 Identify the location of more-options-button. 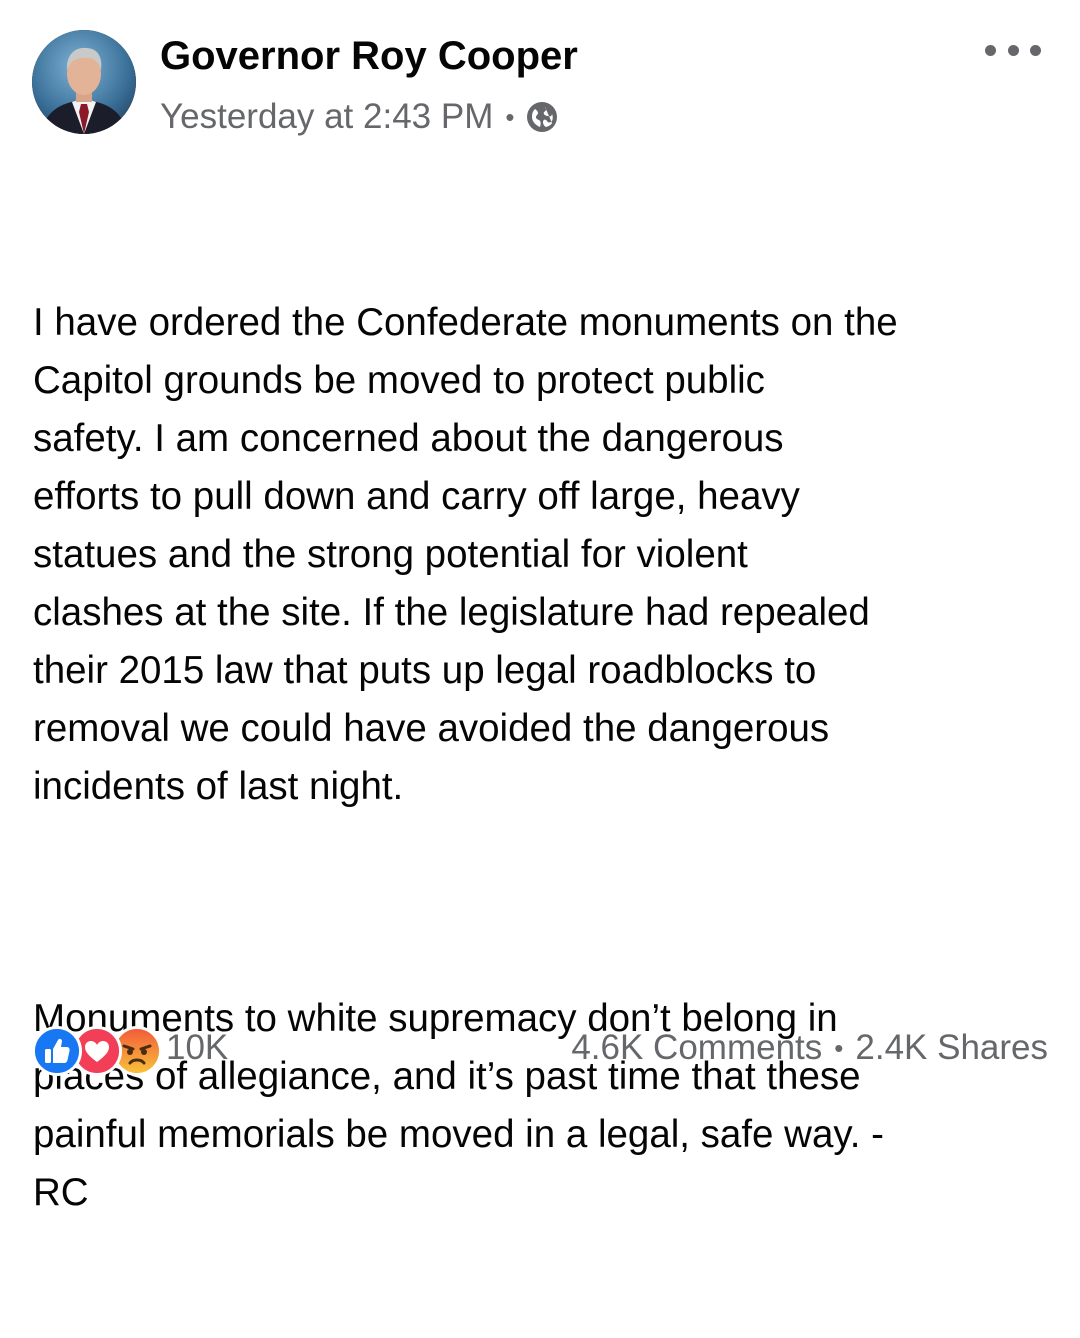
(1013, 50).